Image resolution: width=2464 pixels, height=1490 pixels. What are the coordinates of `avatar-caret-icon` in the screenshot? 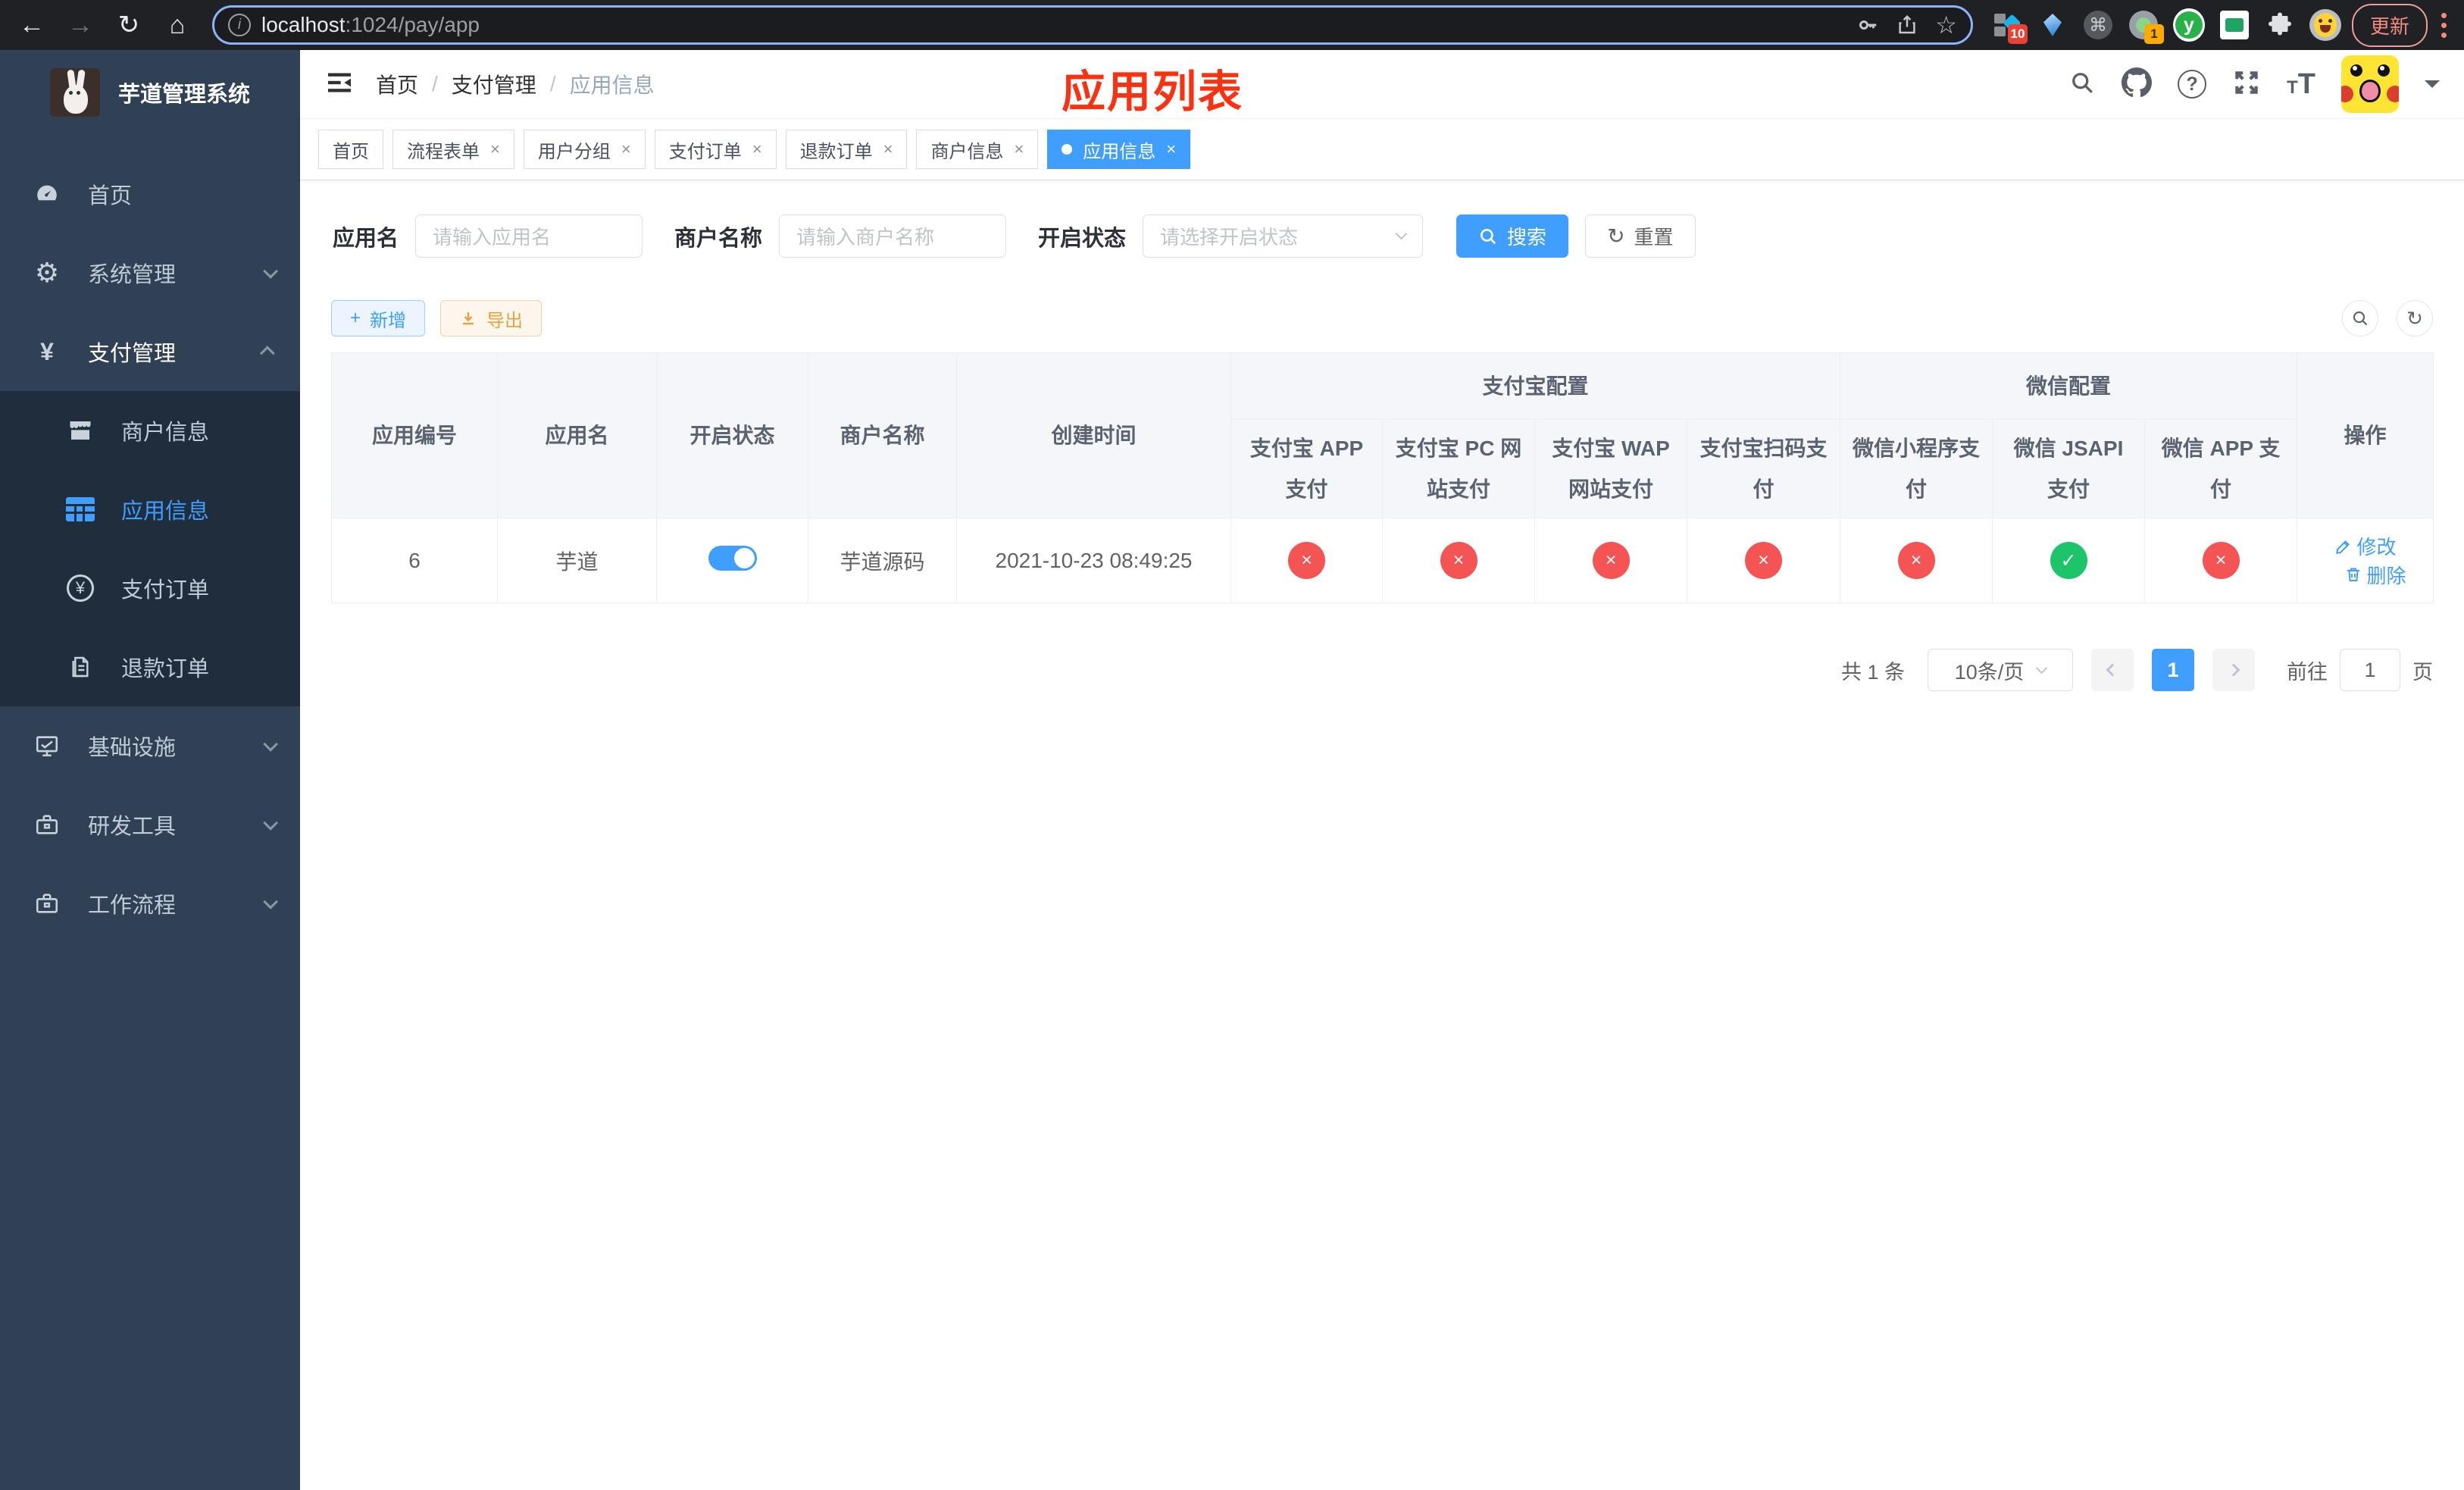 It's located at (2432, 88).